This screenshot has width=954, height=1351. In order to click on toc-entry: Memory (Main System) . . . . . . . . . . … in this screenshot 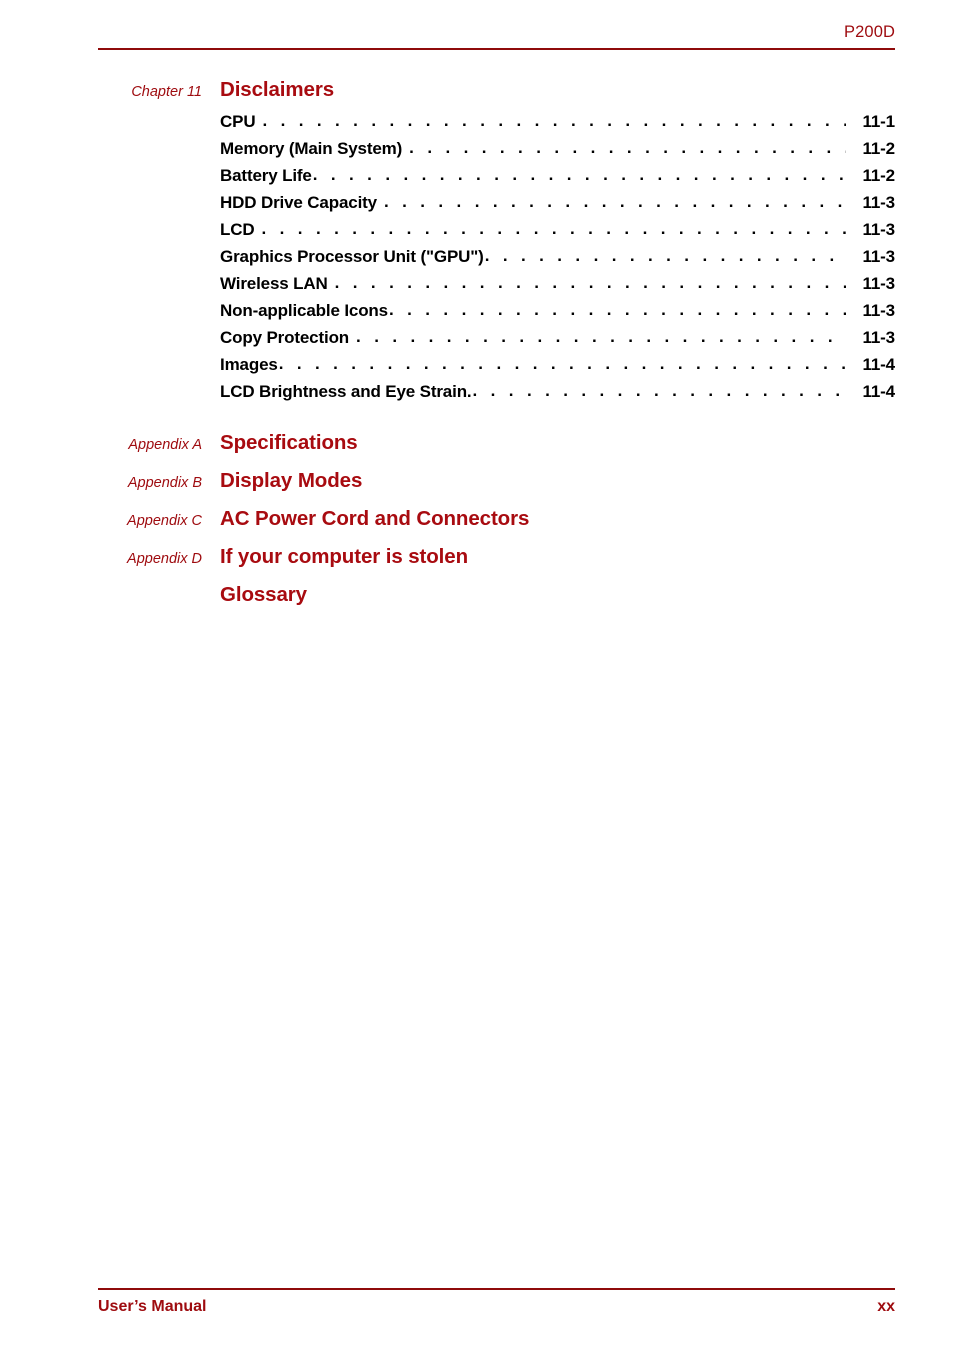, I will do `click(477, 152)`.